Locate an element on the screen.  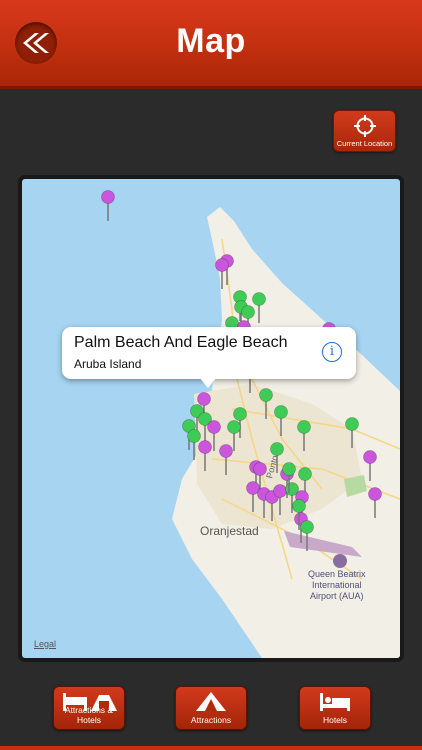
legal-link: Legal is located at coordinates (45, 644).